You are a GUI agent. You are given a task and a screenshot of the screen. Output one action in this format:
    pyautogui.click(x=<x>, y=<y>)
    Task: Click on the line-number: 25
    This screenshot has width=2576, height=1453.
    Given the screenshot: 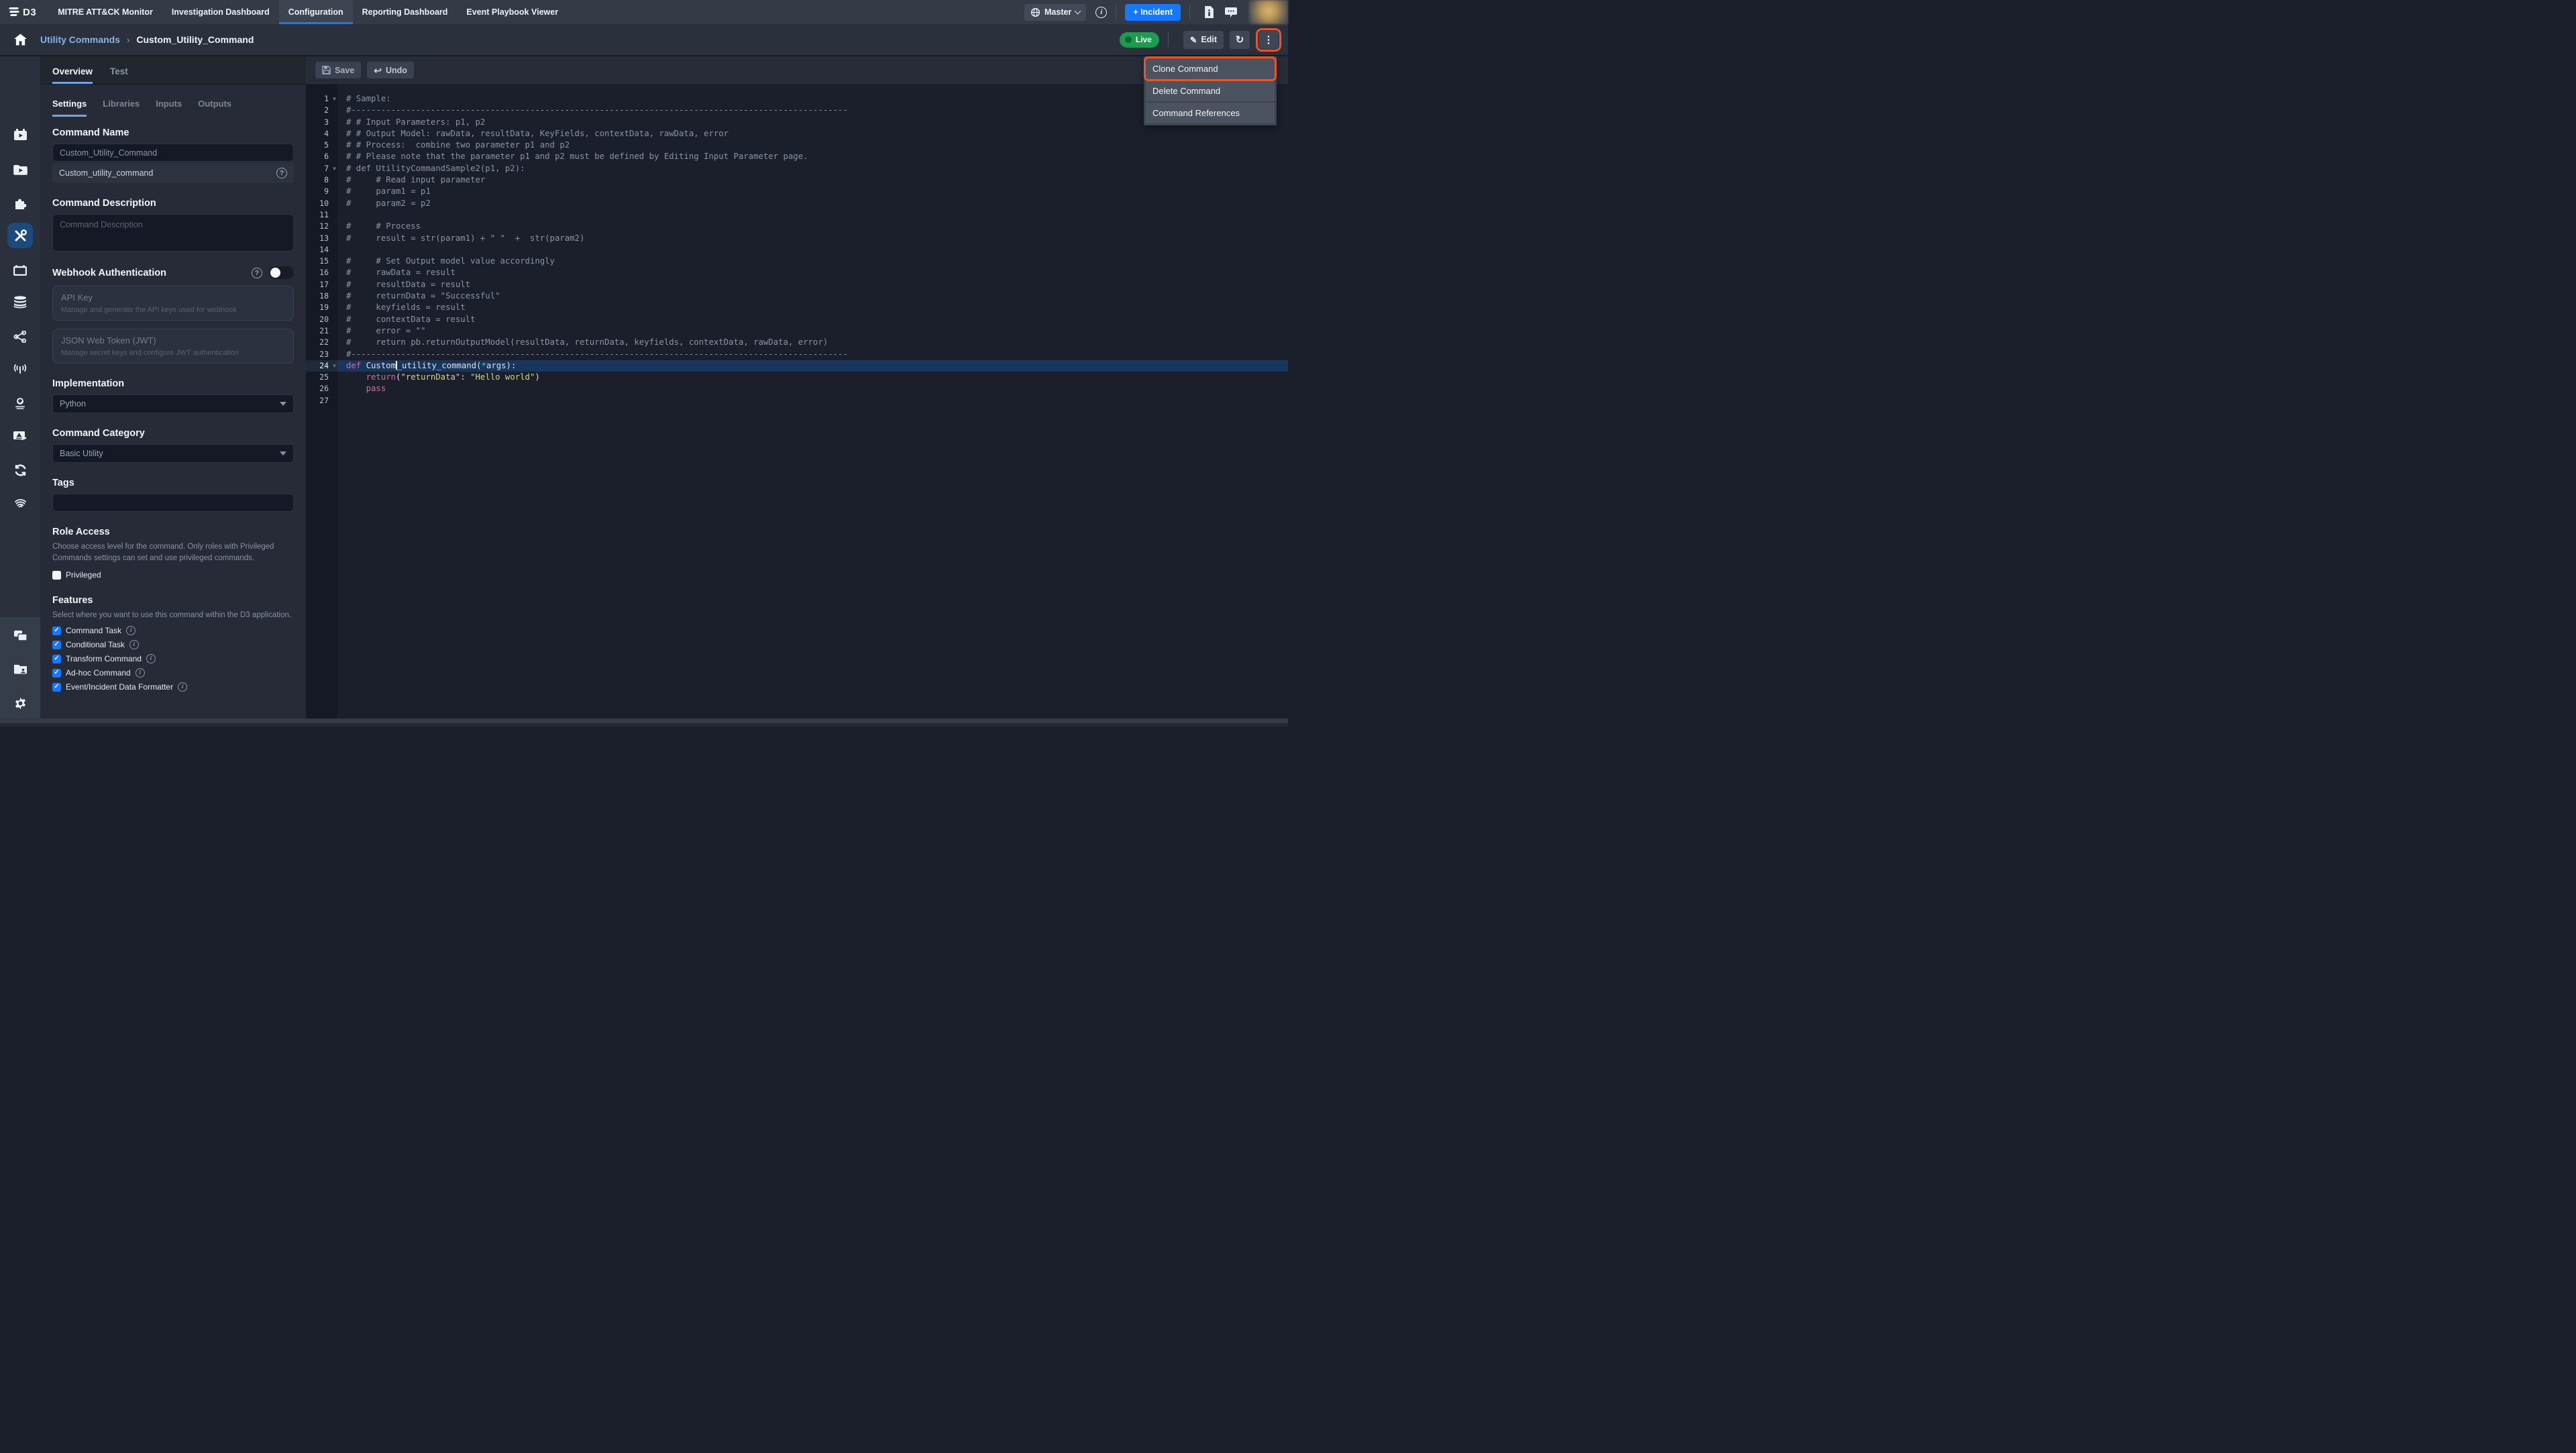 What is the action you would take?
    pyautogui.click(x=321, y=377)
    